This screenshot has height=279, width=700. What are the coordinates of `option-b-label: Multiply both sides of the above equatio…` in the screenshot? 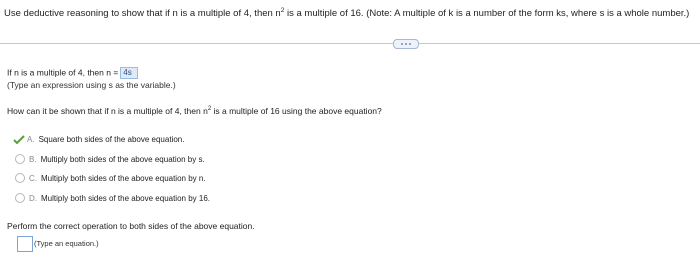 It's located at (122, 159).